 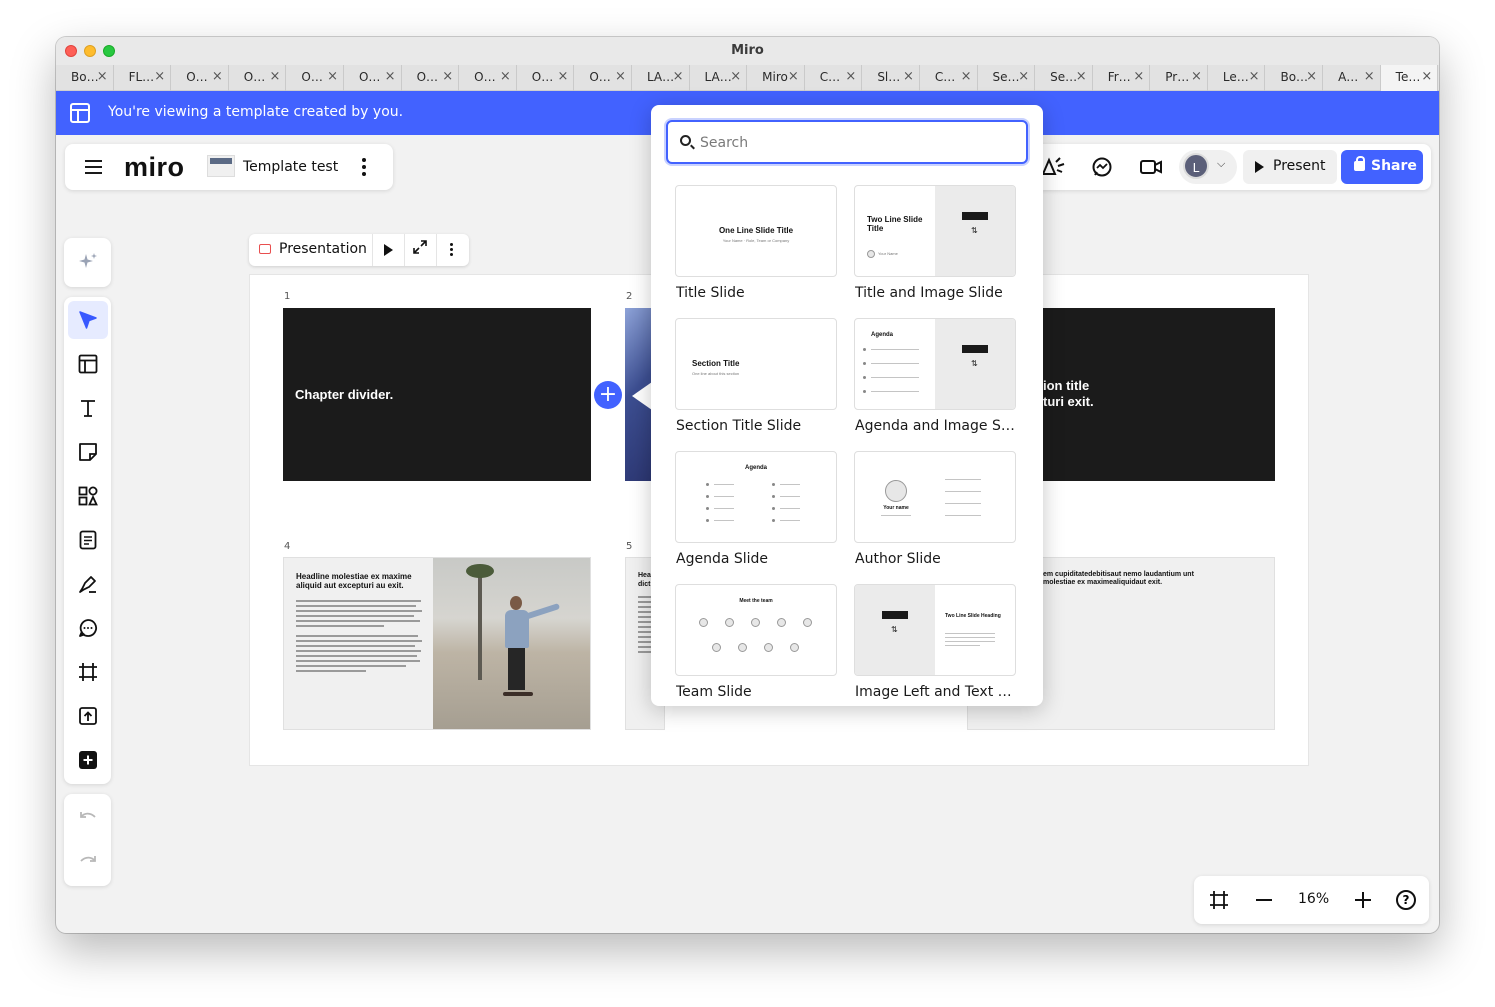 What do you see at coordinates (88, 408) in the screenshot?
I see `text-icon` at bounding box center [88, 408].